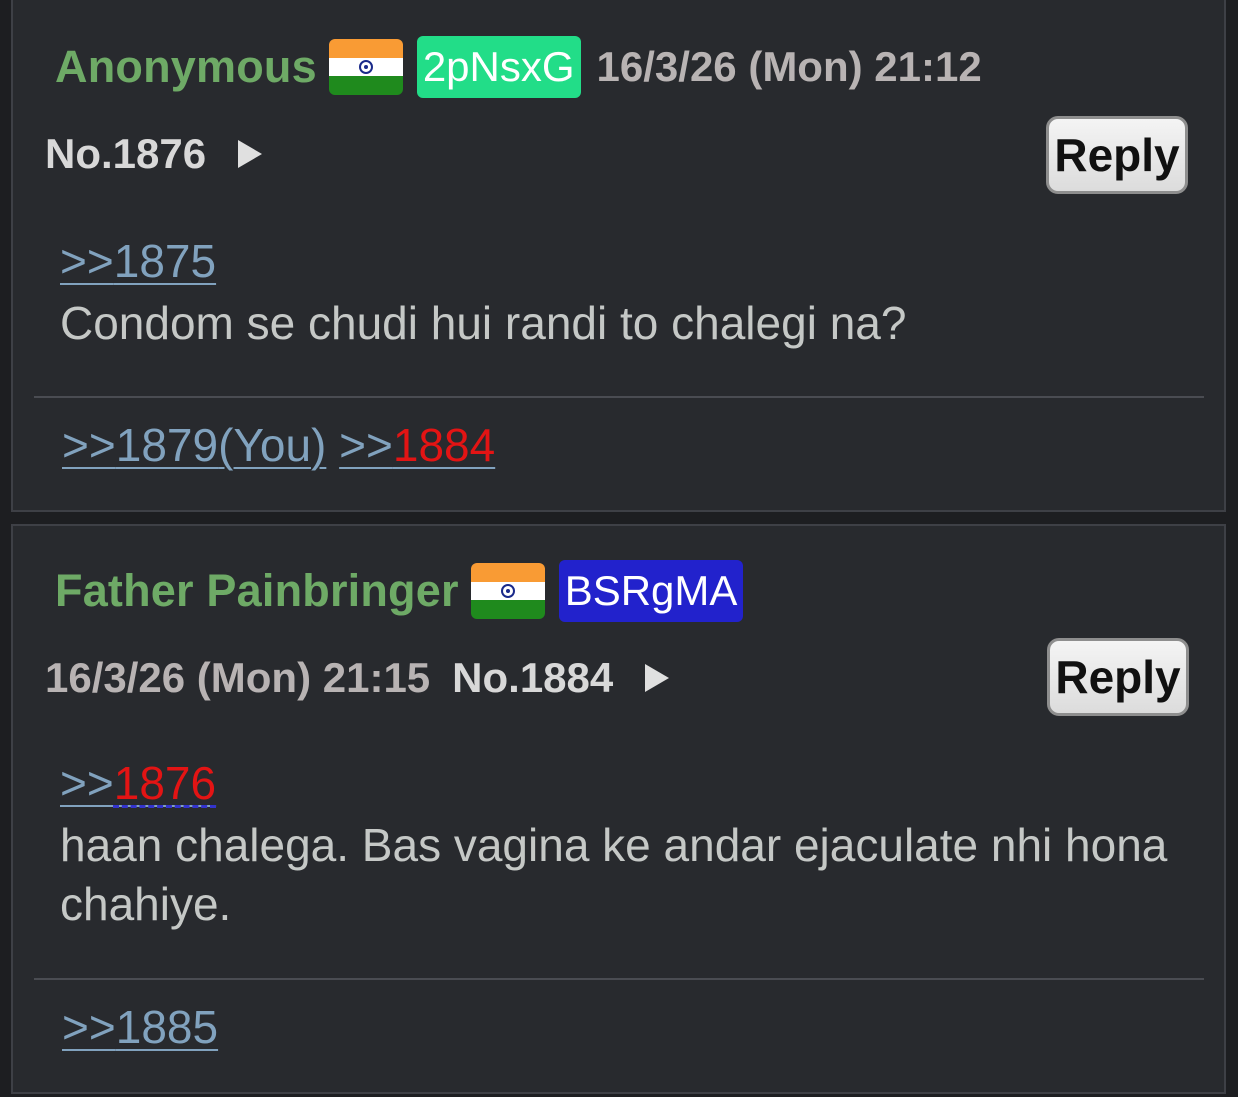 Image resolution: width=1238 pixels, height=1097 pixels. Describe the element at coordinates (238, 677) in the screenshot. I see `post-date: 16/3/26 (Mon) 21:15` at that location.